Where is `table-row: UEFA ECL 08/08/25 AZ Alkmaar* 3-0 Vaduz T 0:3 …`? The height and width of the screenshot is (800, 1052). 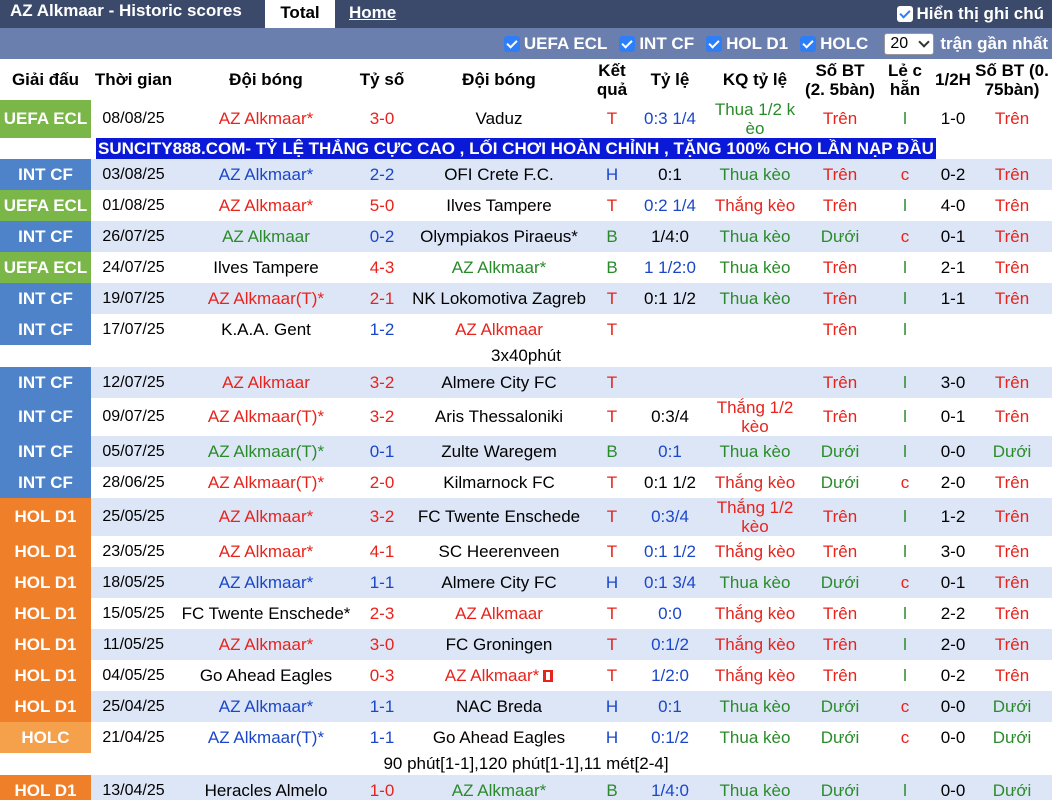
table-row: UEFA ECL 08/08/25 AZ Alkmaar* 3-0 Vaduz T 0:3 … is located at coordinates (526, 119).